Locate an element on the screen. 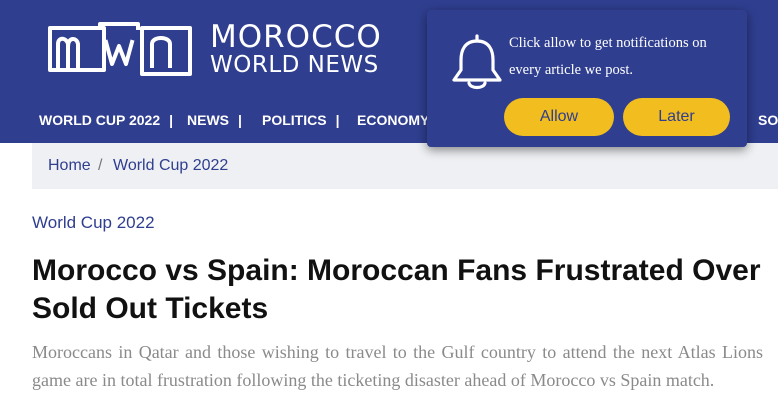  nav-item-politics: POLITICS | is located at coordinates (300, 120).